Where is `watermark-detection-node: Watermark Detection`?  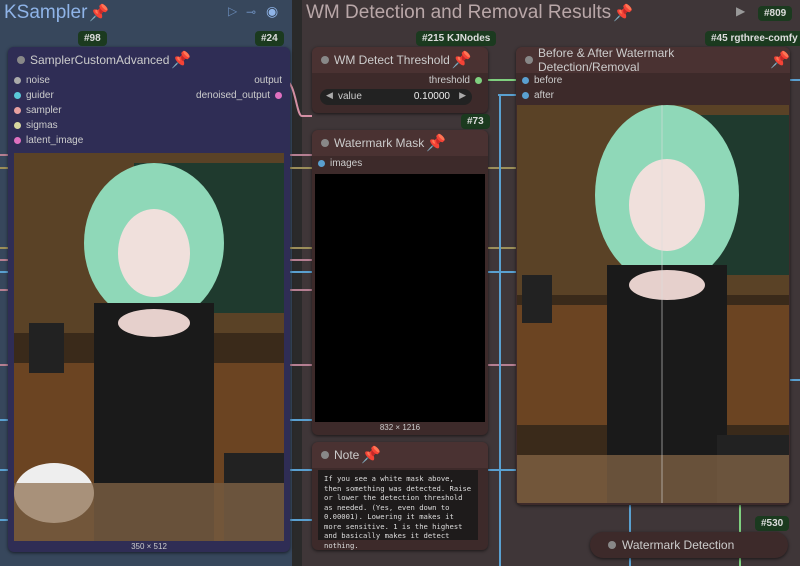
watermark-detection-node: Watermark Detection is located at coordinates (689, 545).